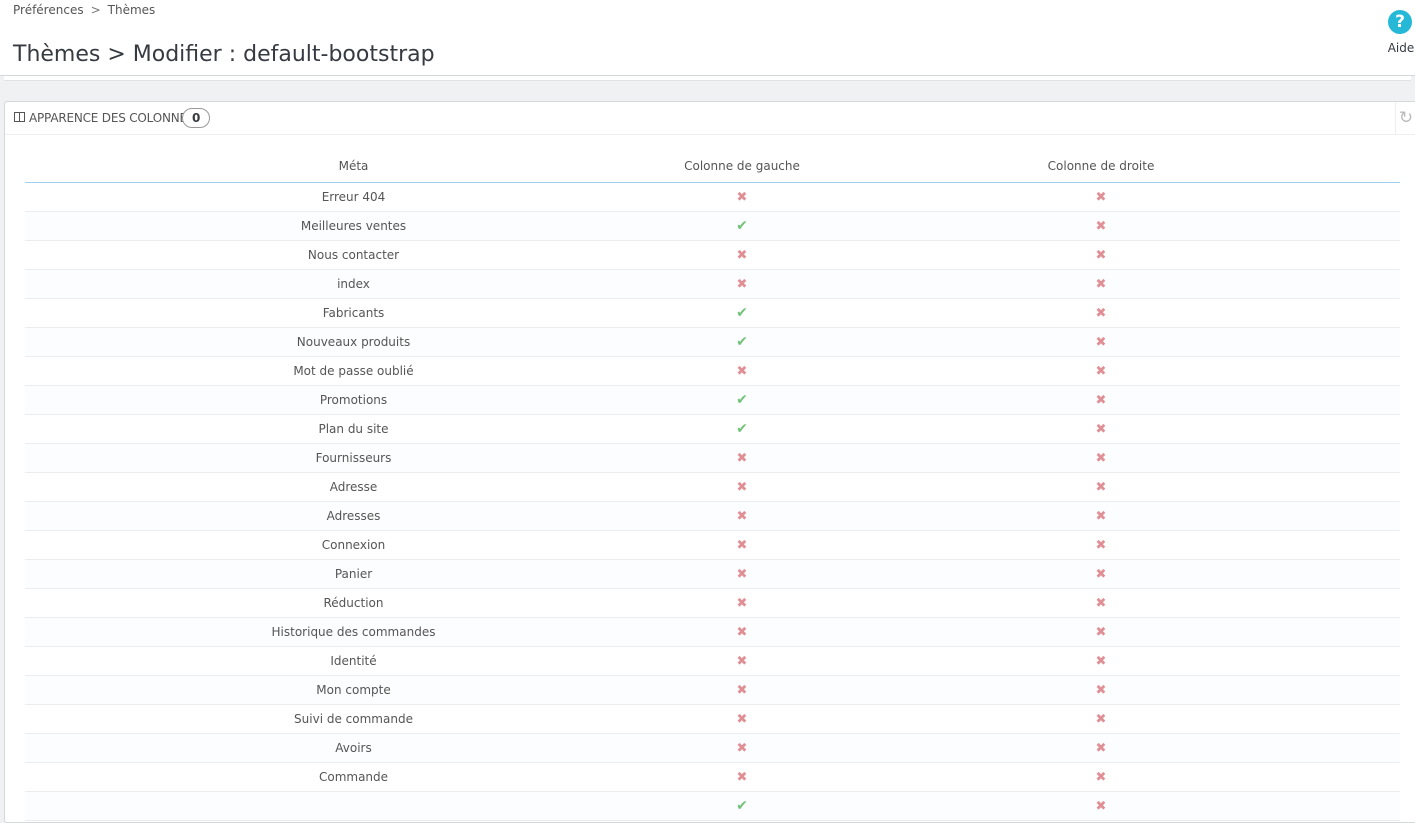 Image resolution: width=1415 pixels, height=823 pixels. What do you see at coordinates (132, 10) in the screenshot?
I see `breadcrumb-themes: Thèmes` at bounding box center [132, 10].